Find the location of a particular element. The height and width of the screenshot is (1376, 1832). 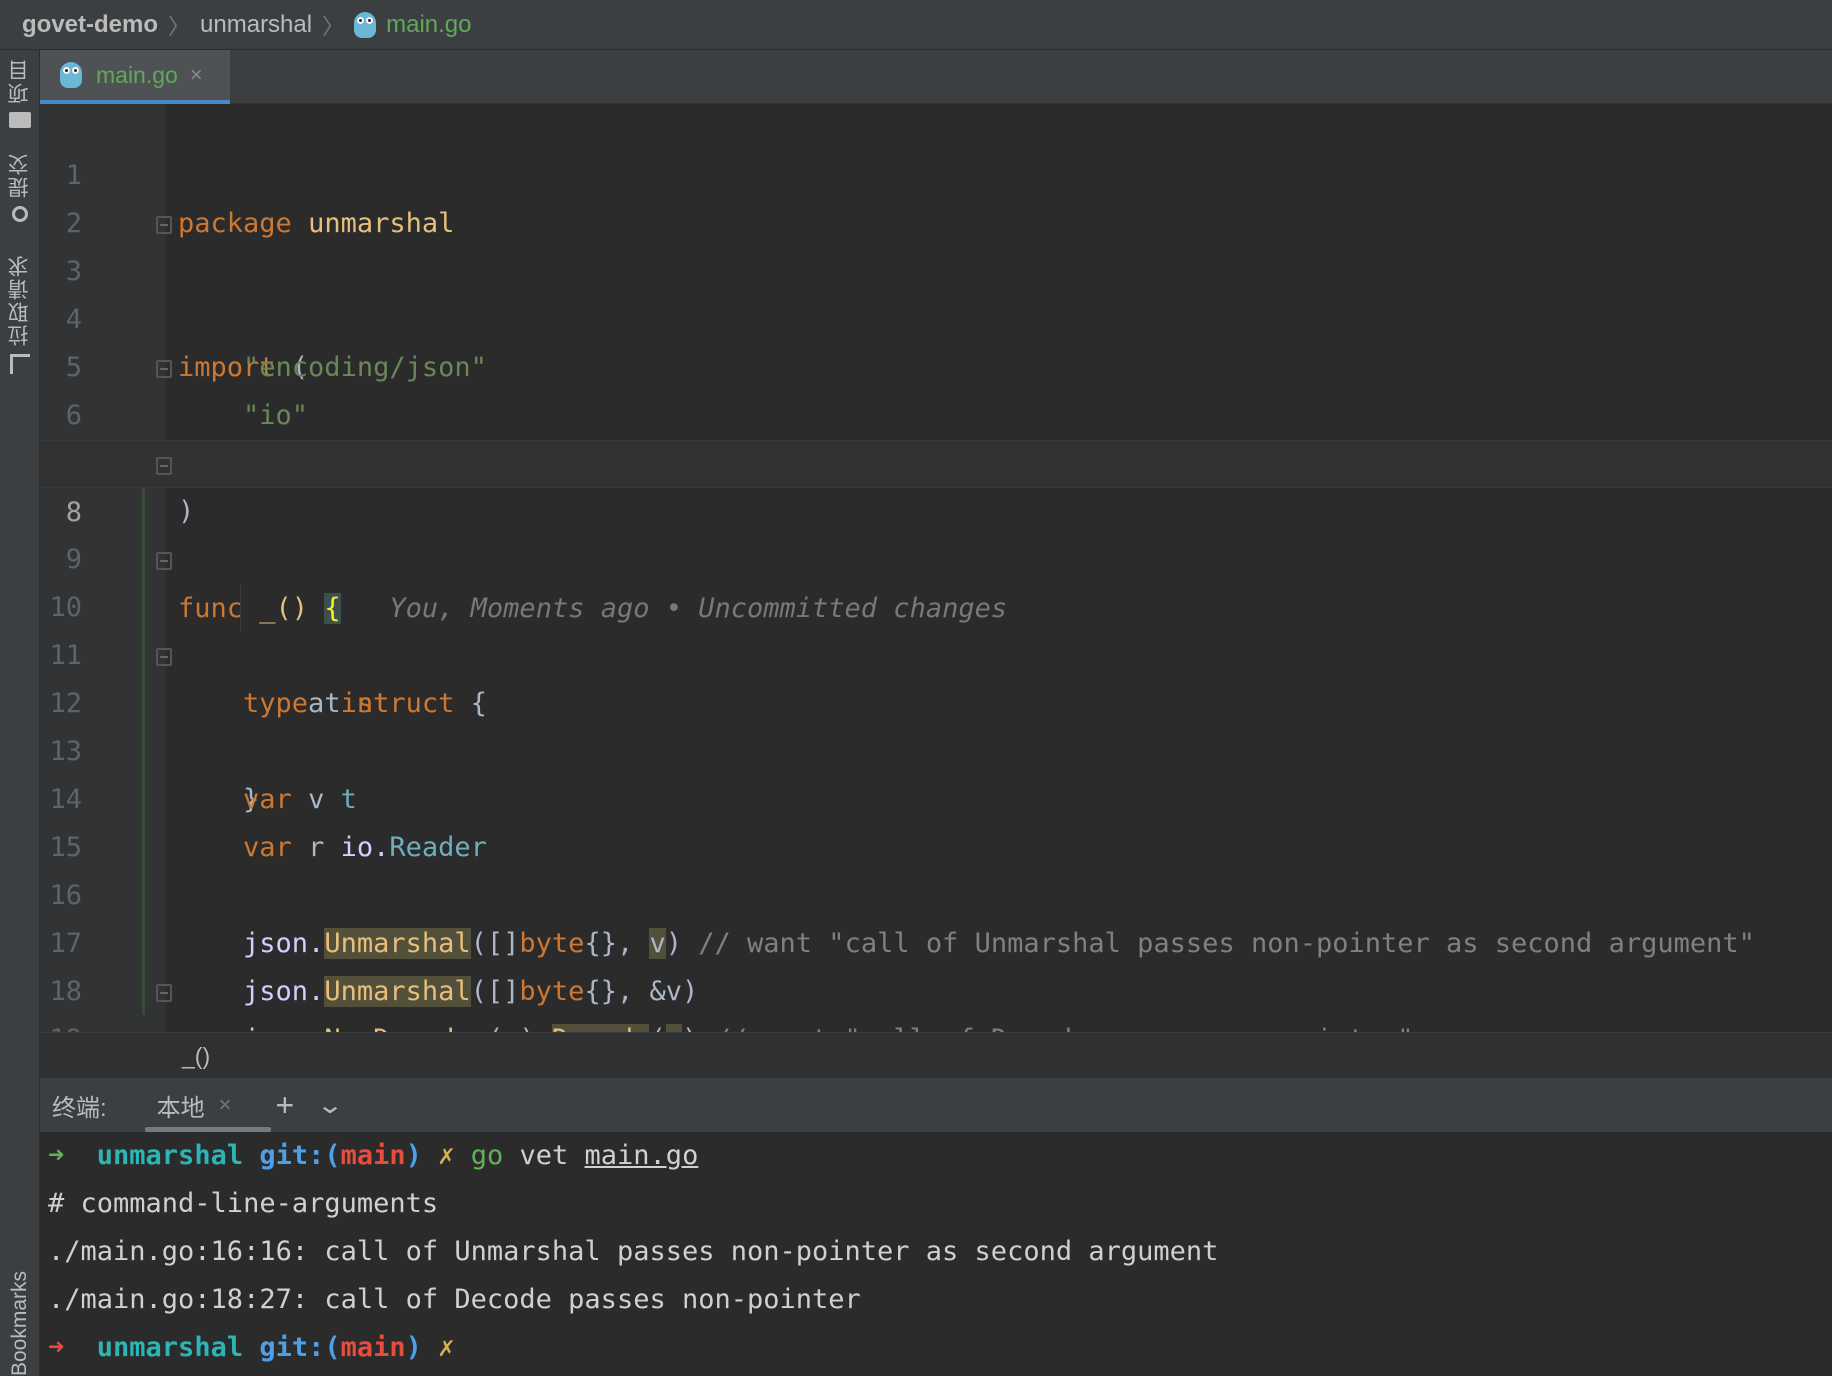

breadcrumb-folder: unmarshal is located at coordinates (256, 25).